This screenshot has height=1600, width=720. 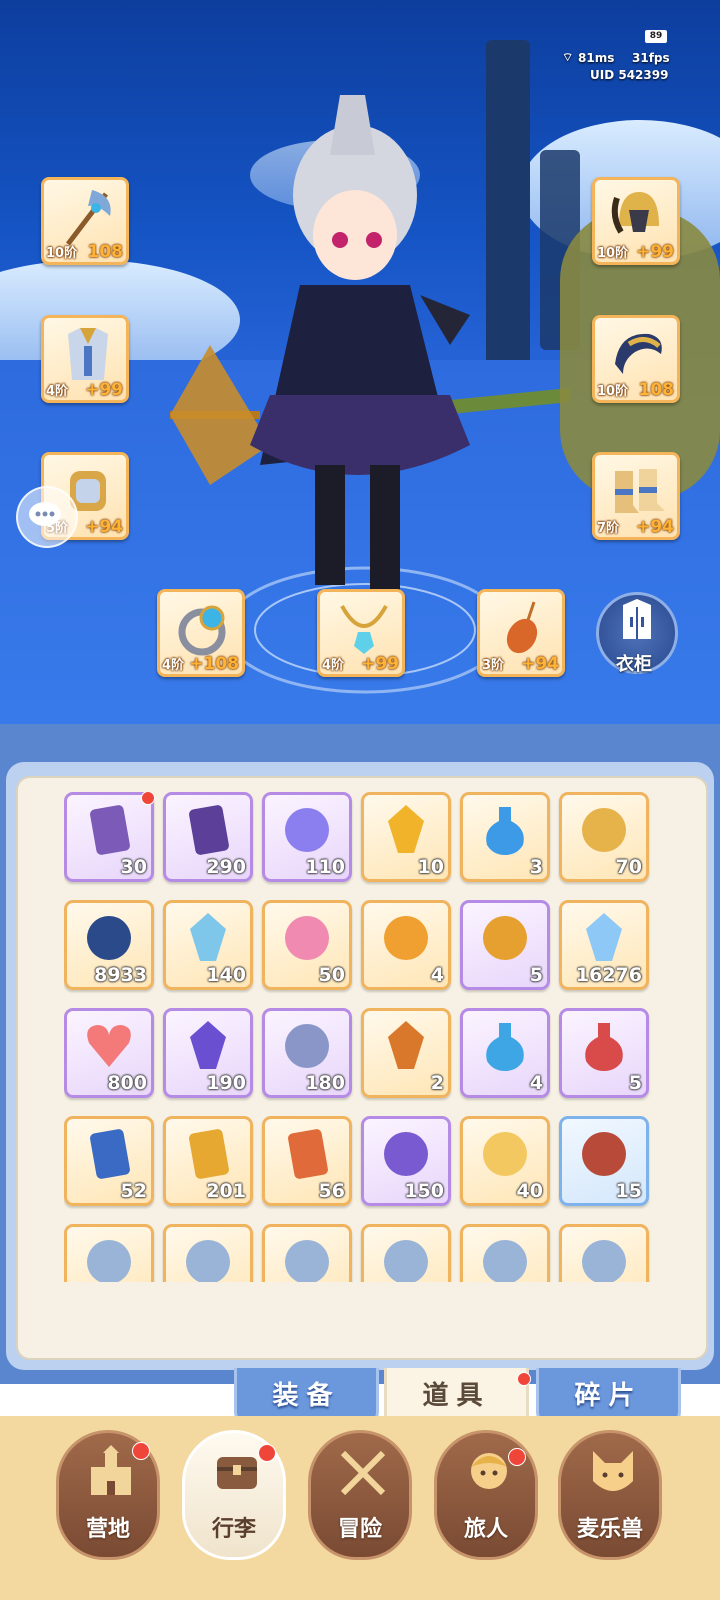 I want to click on inventory-item: 56, so click(x=307, y=1161).